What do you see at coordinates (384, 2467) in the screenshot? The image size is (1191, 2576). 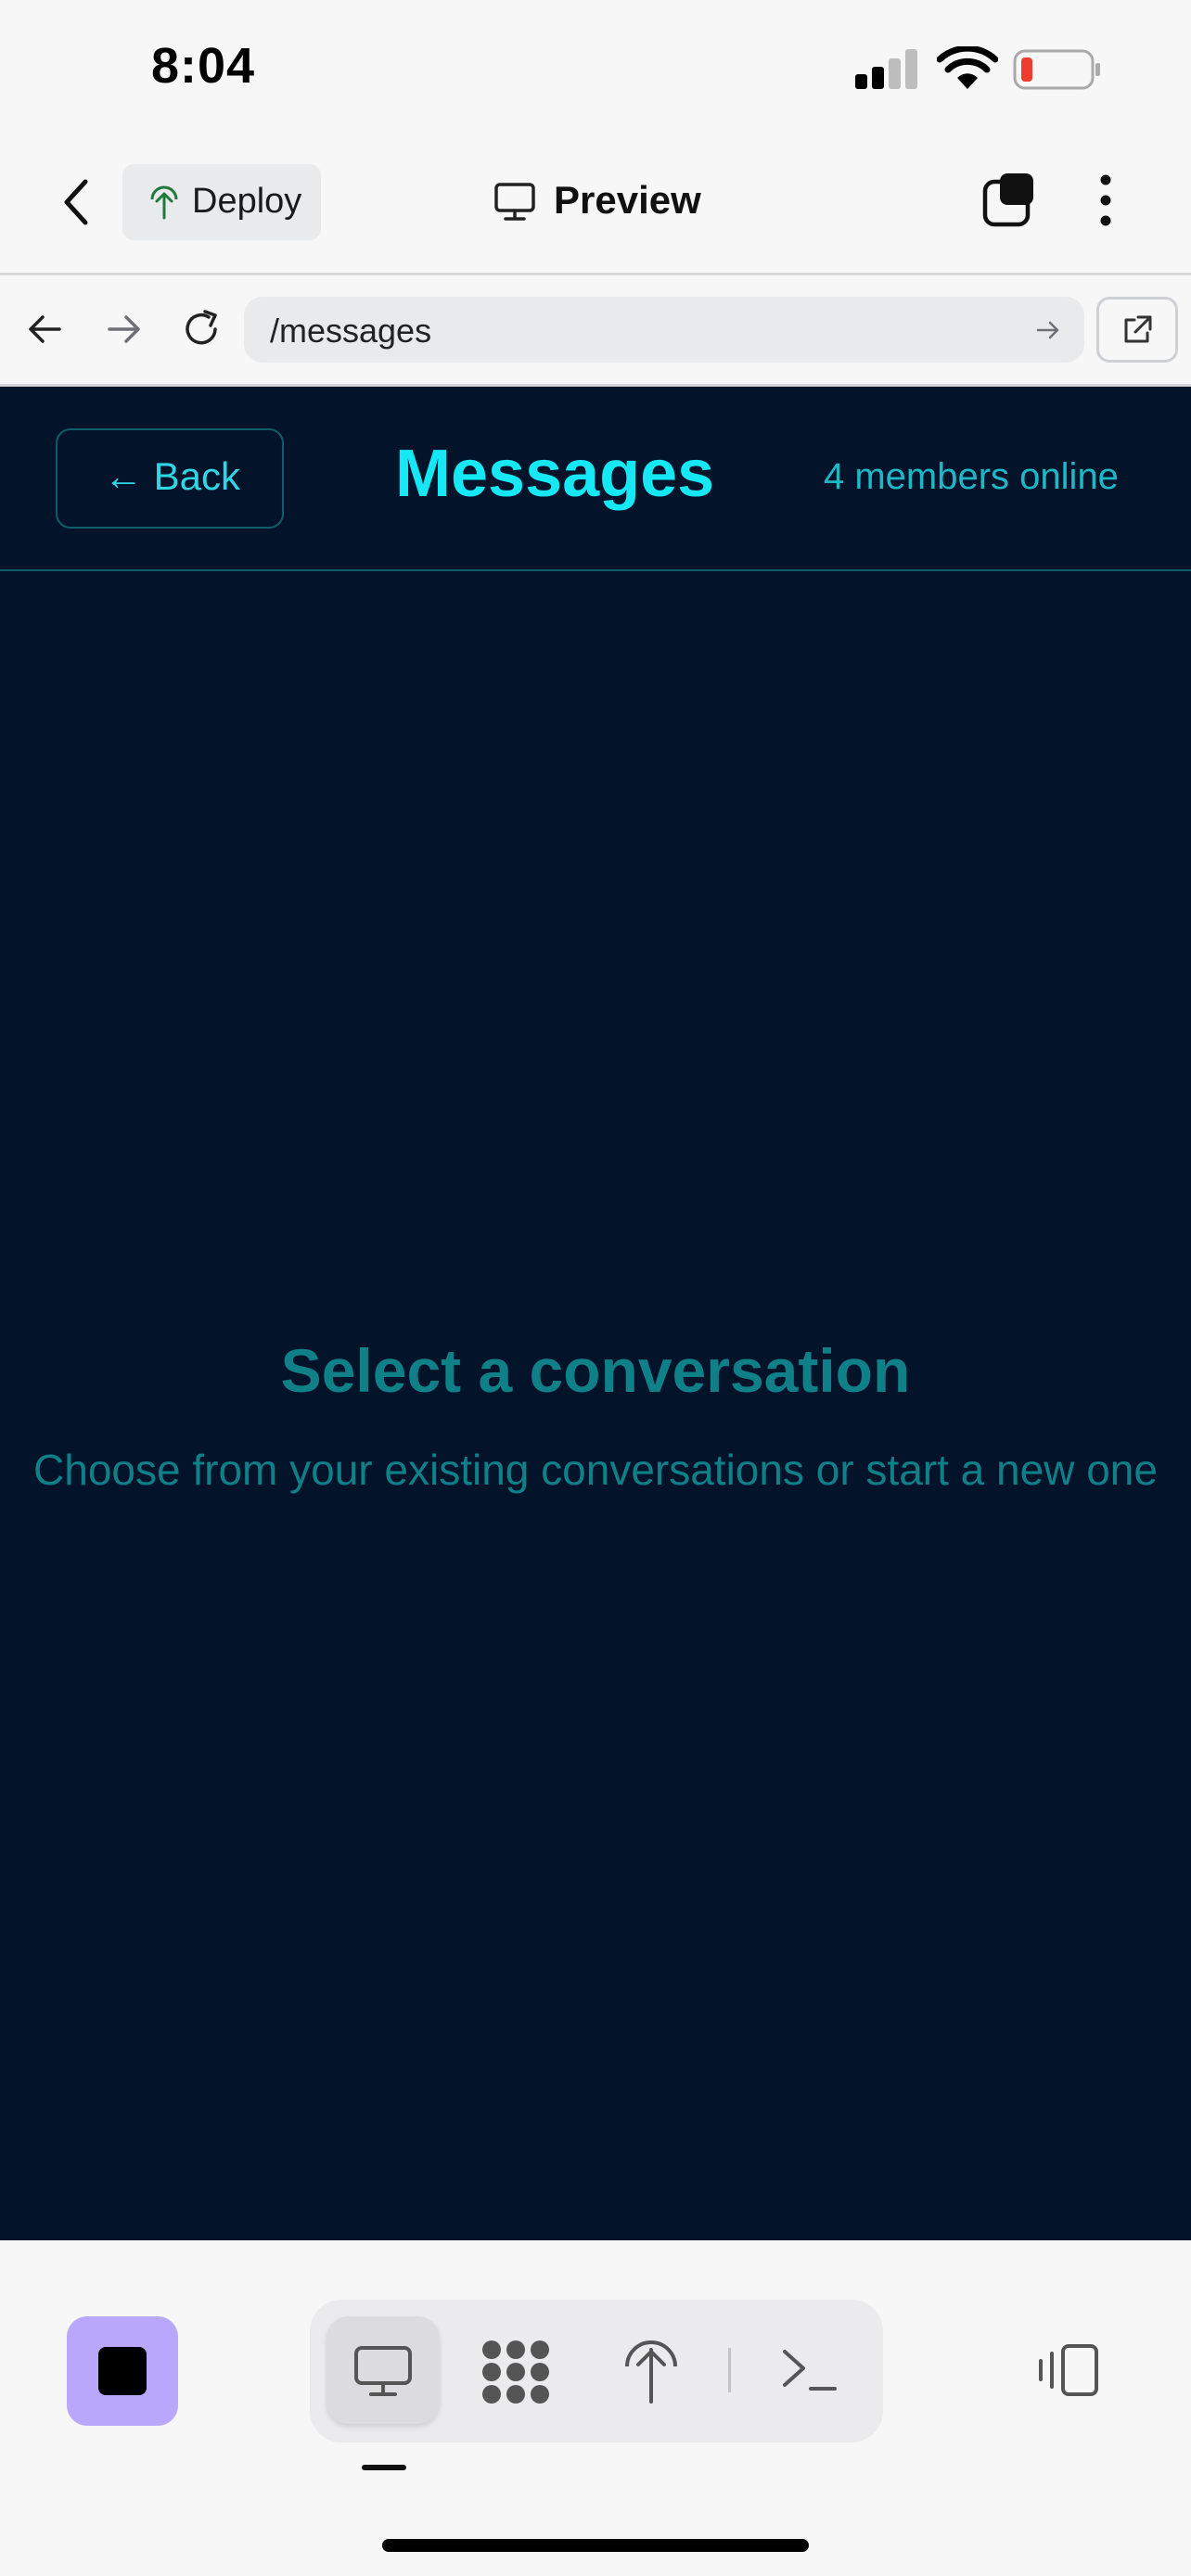 I see `active-tab-indicator` at bounding box center [384, 2467].